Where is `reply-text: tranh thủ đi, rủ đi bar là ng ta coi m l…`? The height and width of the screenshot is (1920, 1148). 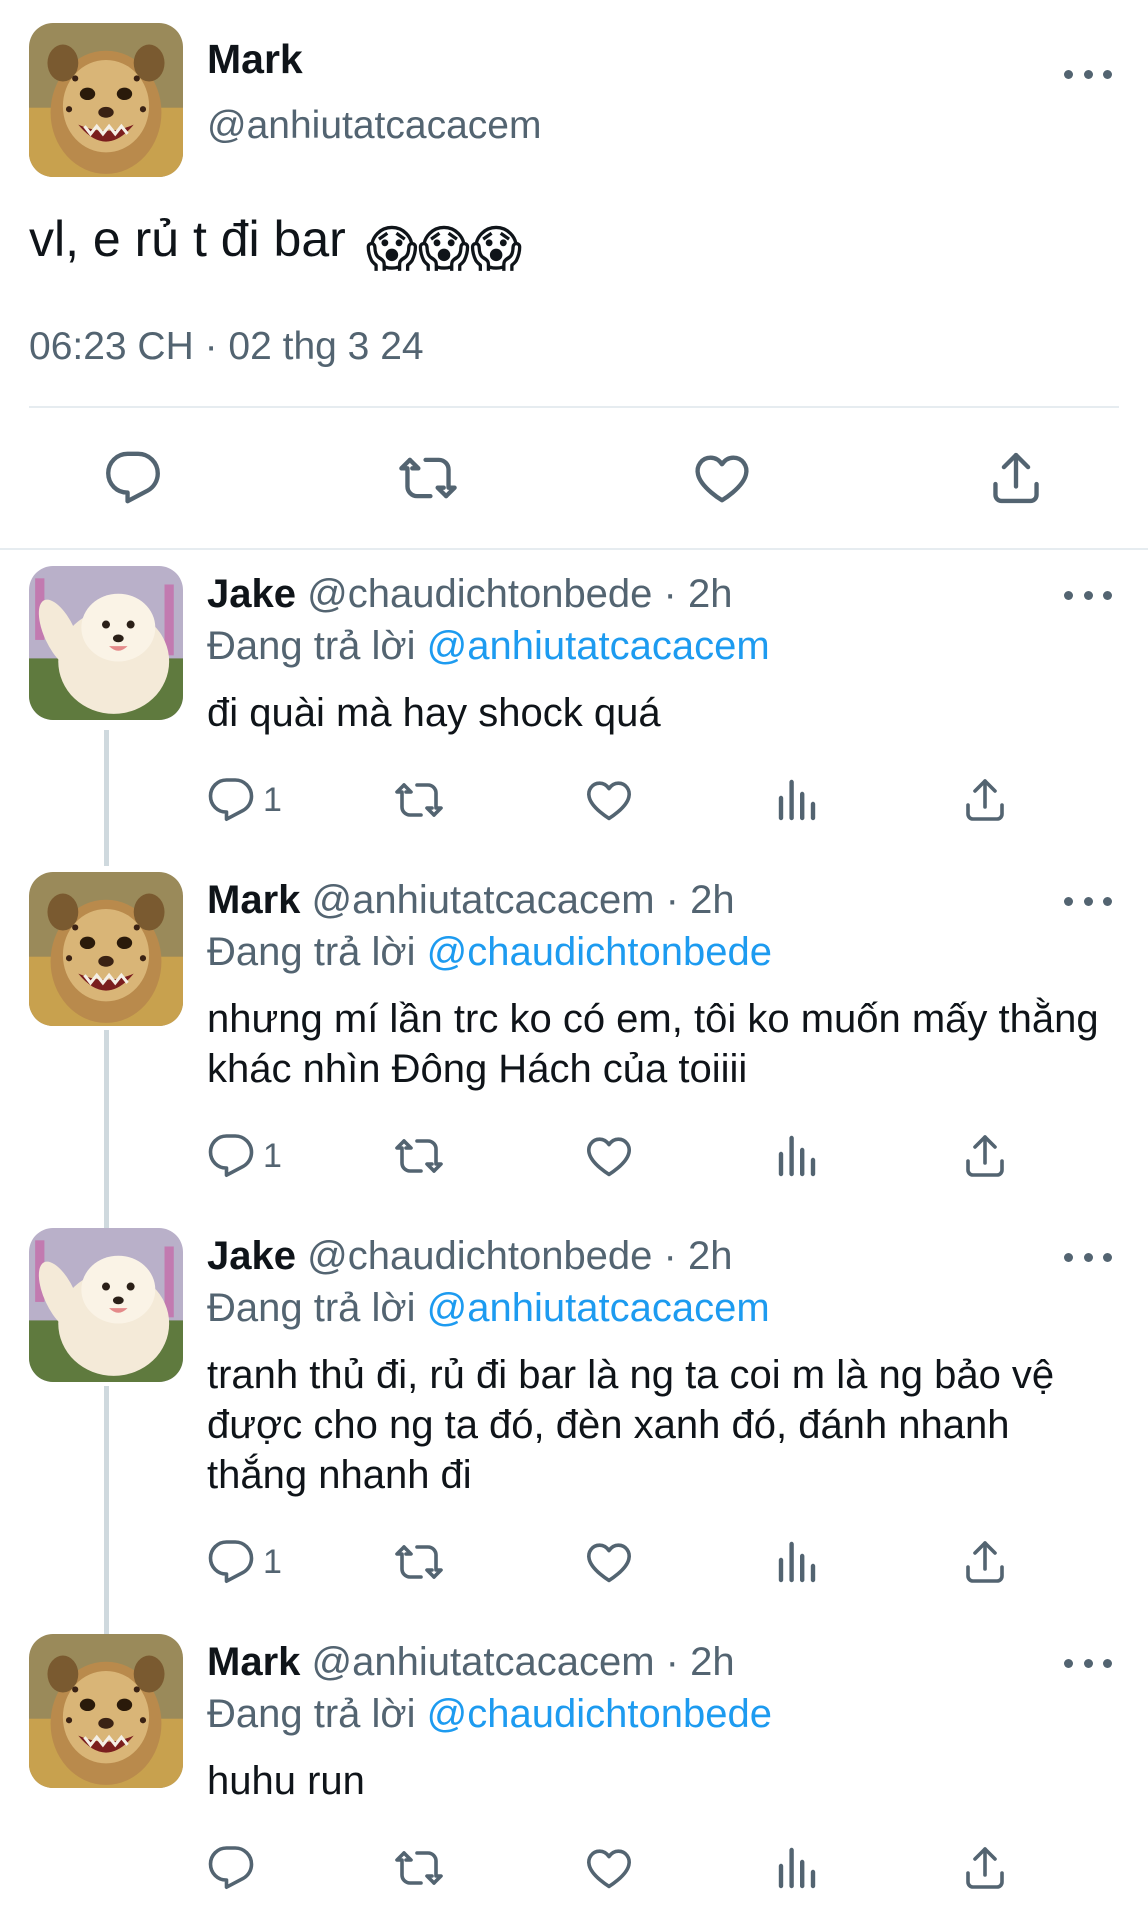 reply-text: tranh thủ đi, rủ đi bar là ng ta coi m l… is located at coordinates (631, 1425).